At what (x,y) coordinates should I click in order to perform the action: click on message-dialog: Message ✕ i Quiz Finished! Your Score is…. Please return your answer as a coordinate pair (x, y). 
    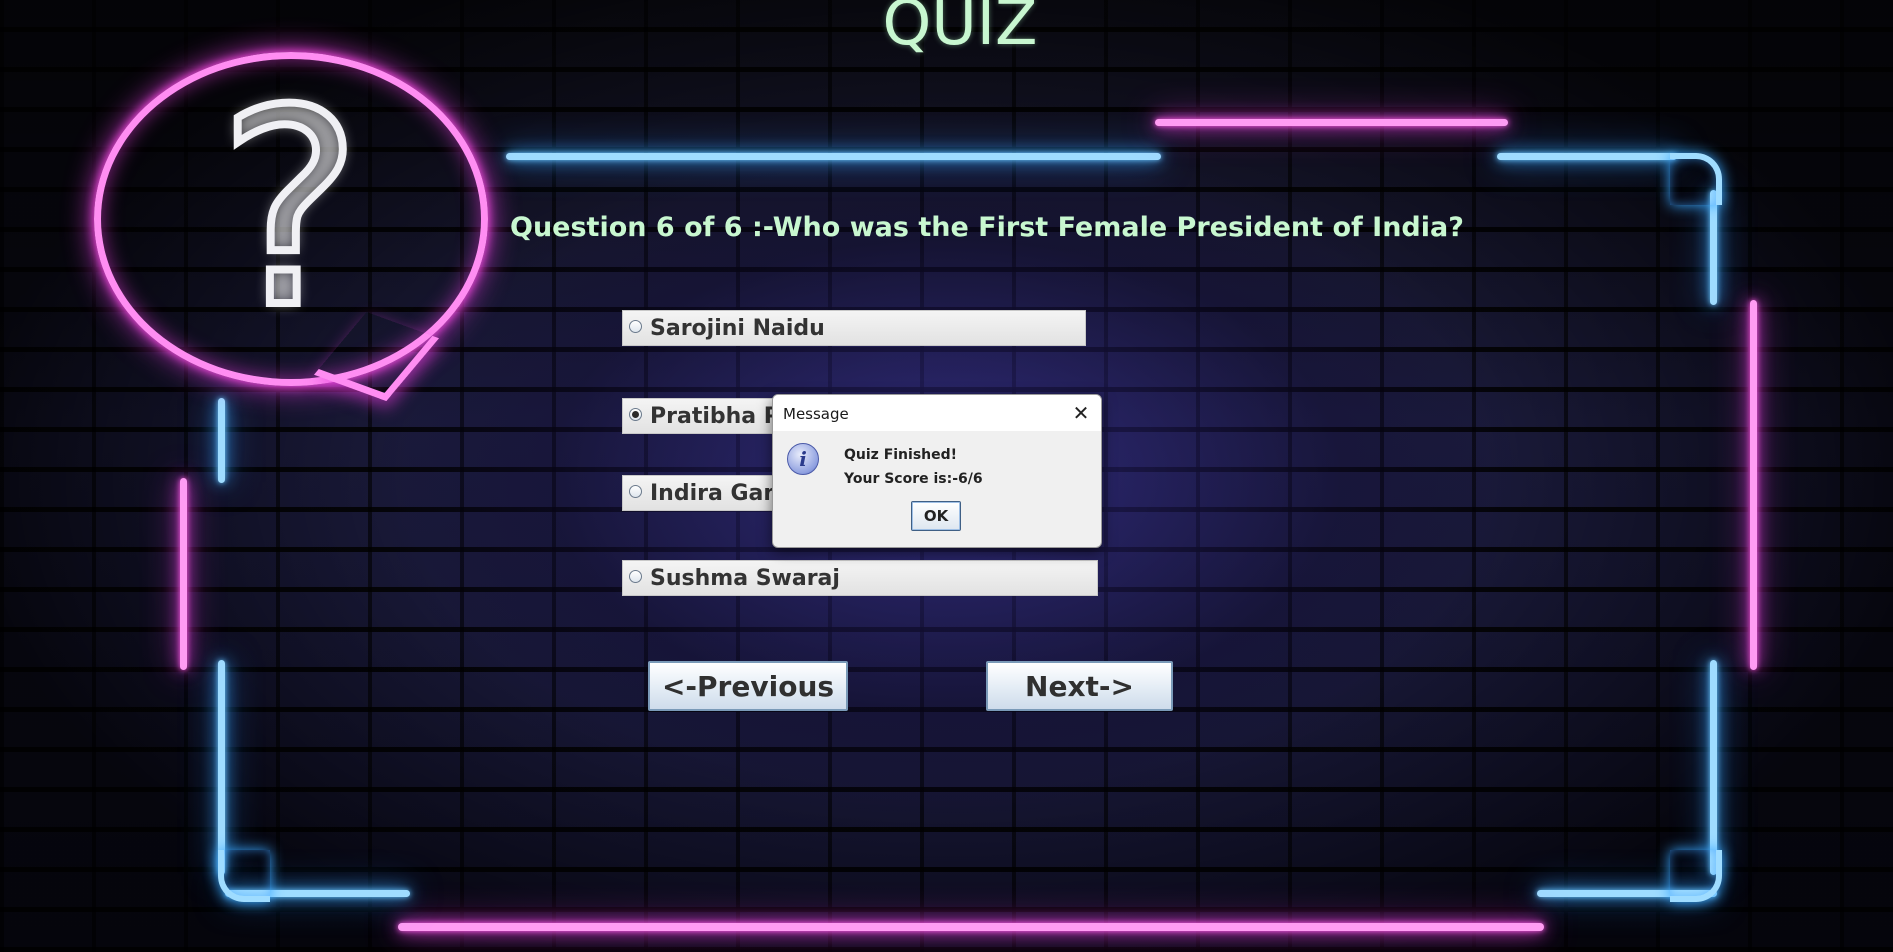
    Looking at the image, I should click on (937, 471).